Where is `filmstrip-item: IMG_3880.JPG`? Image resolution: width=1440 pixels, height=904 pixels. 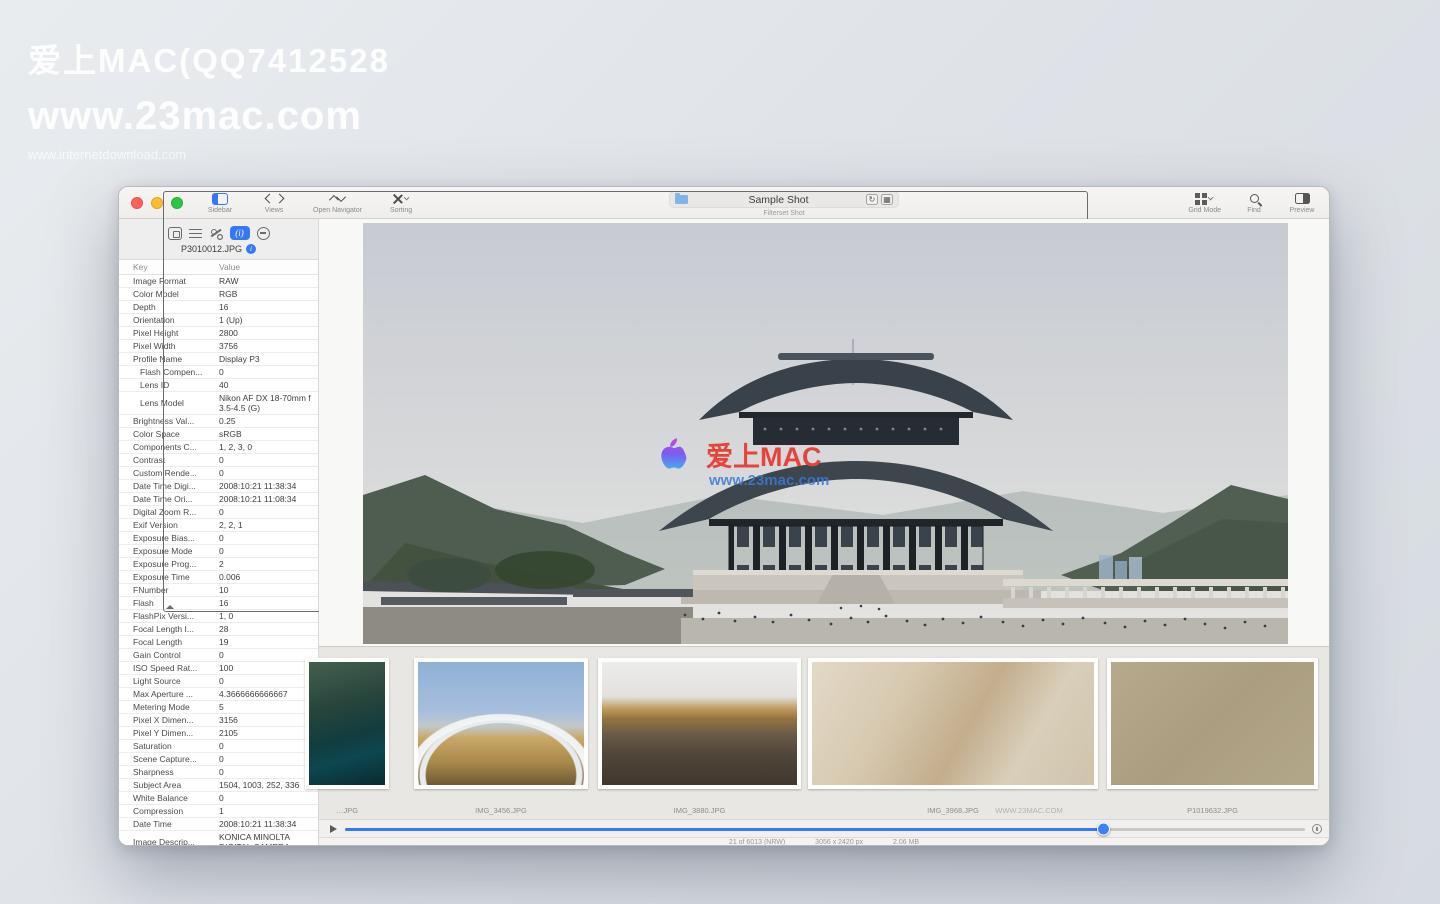
filmstrip-item: IMG_3880.JPG is located at coordinates (699, 736).